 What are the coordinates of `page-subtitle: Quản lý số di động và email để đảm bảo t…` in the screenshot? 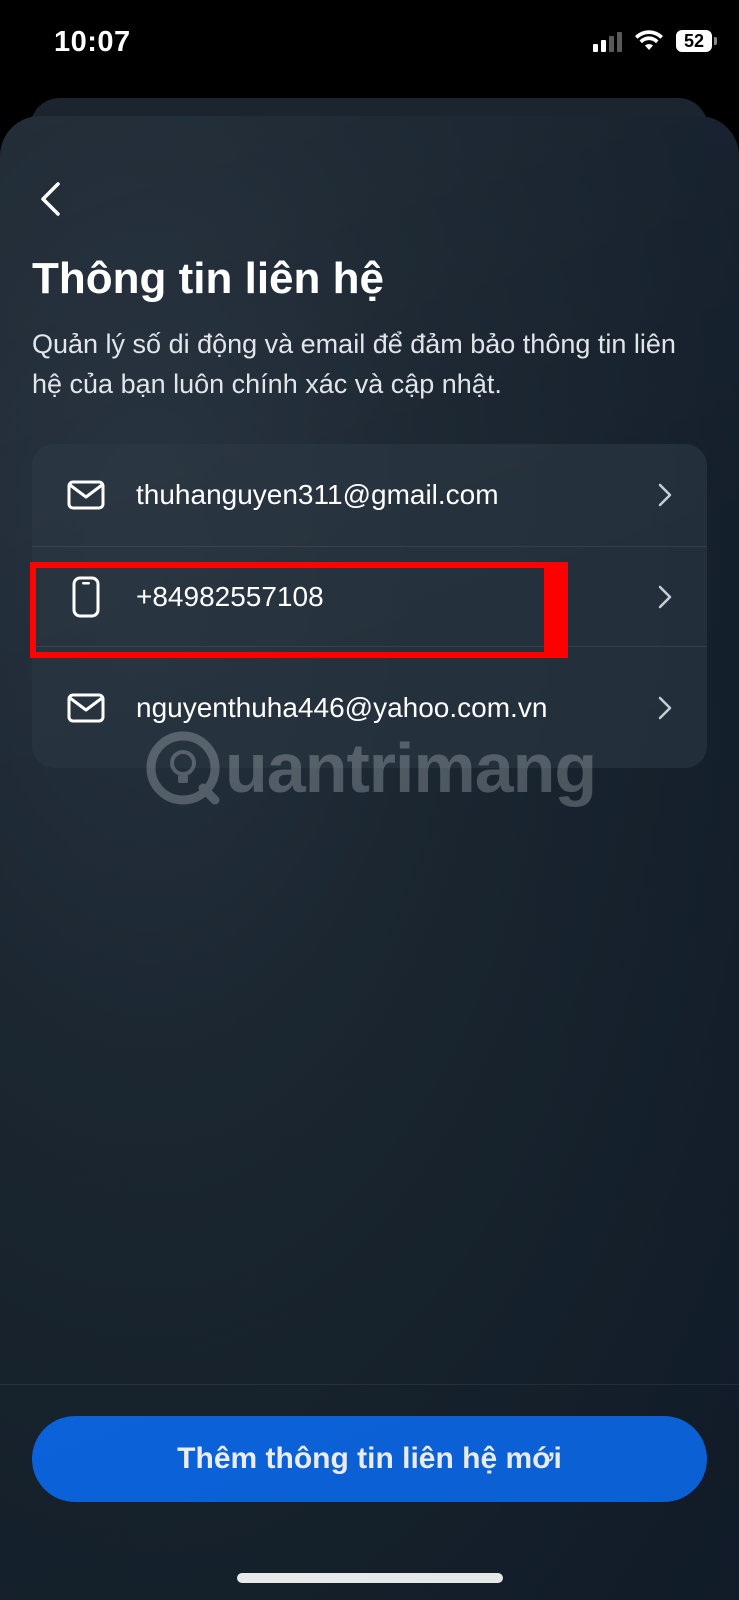 It's located at (354, 364).